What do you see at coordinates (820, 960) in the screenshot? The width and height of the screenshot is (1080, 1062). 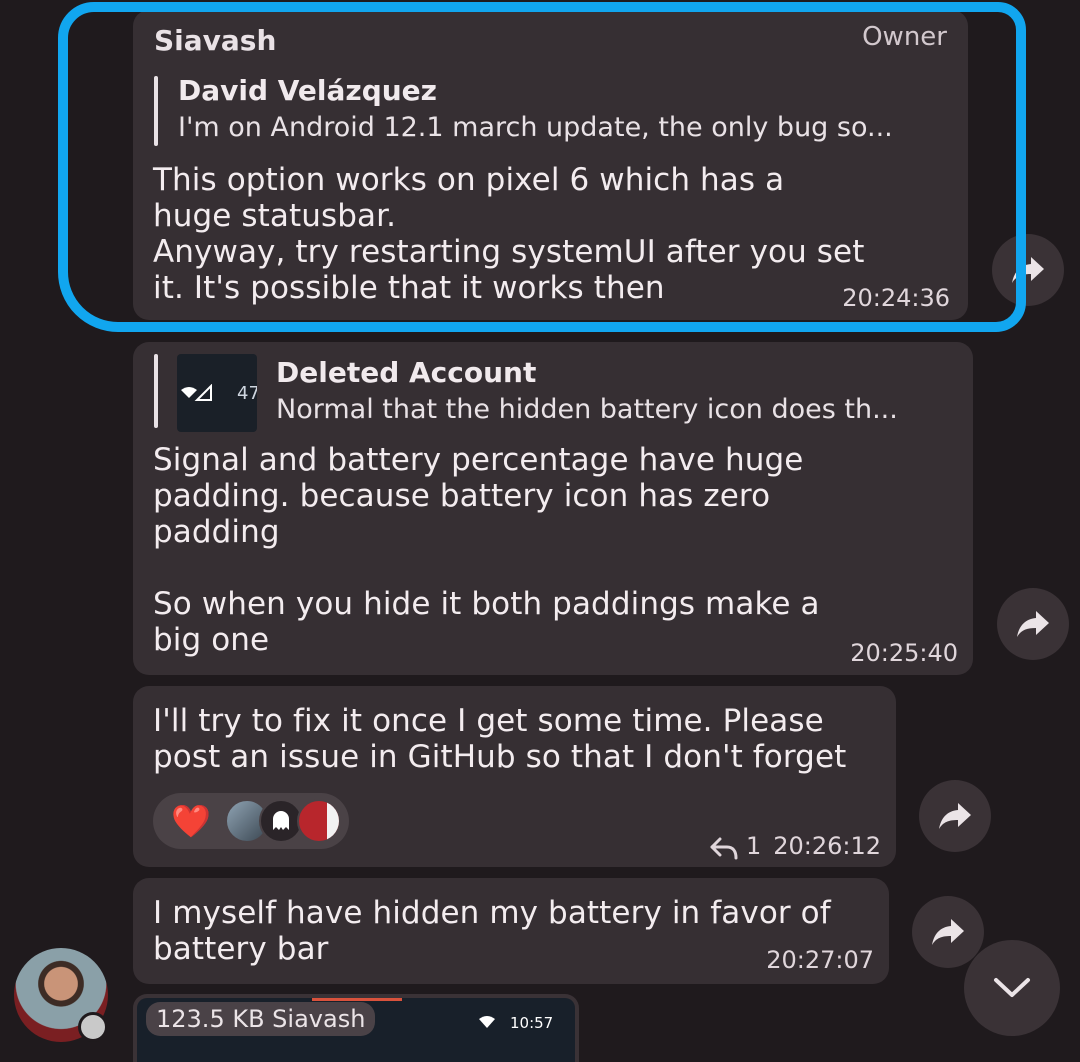 I see `message-time: 20:27:07` at bounding box center [820, 960].